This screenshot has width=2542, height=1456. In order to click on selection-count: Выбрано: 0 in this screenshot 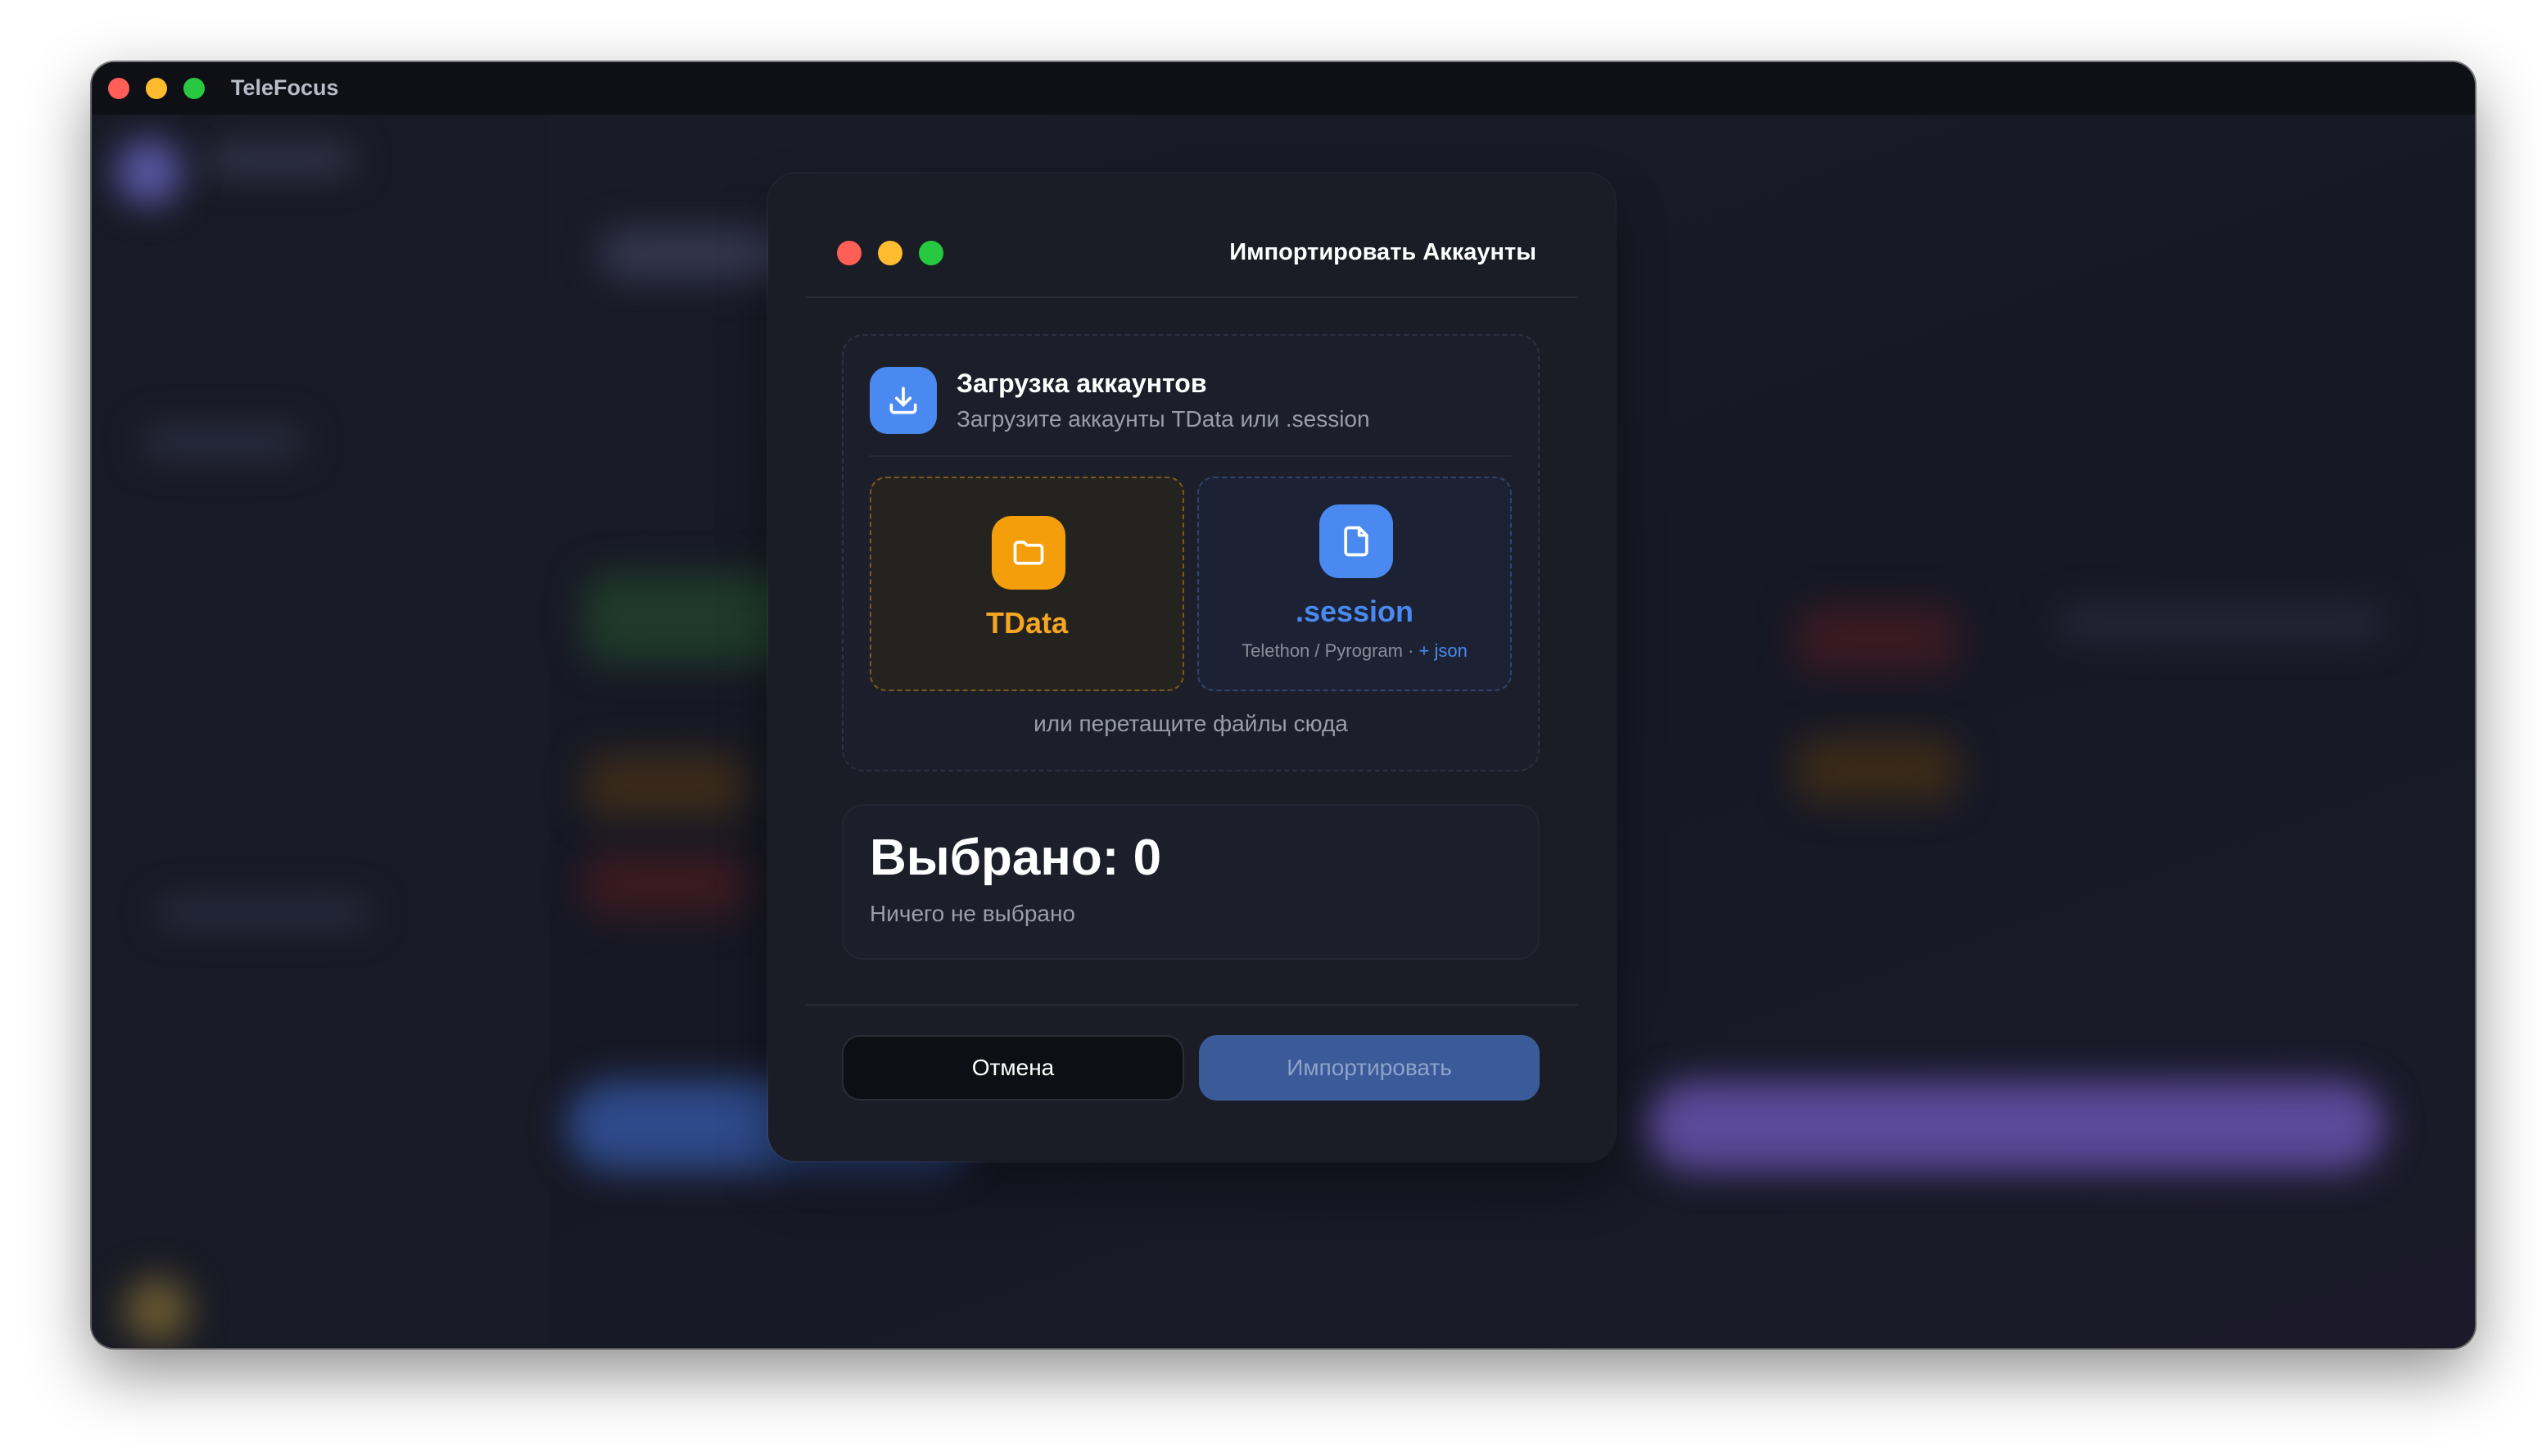, I will do `click(1016, 858)`.